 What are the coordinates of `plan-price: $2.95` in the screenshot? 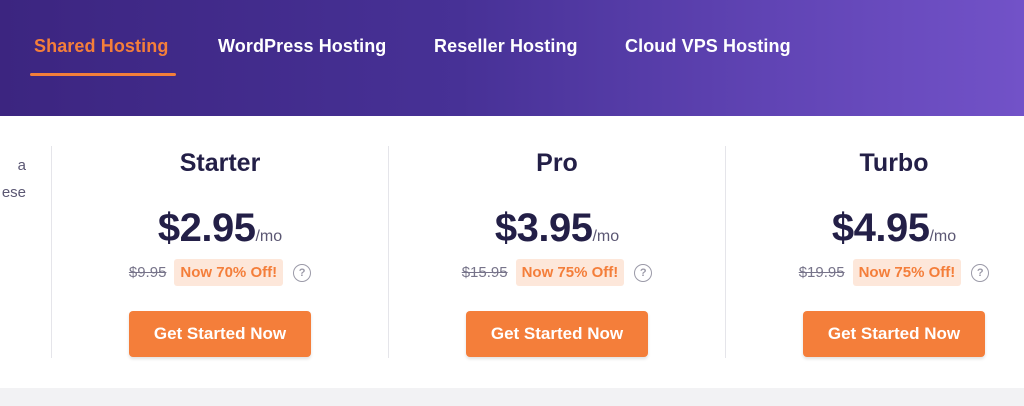 It's located at (206, 228).